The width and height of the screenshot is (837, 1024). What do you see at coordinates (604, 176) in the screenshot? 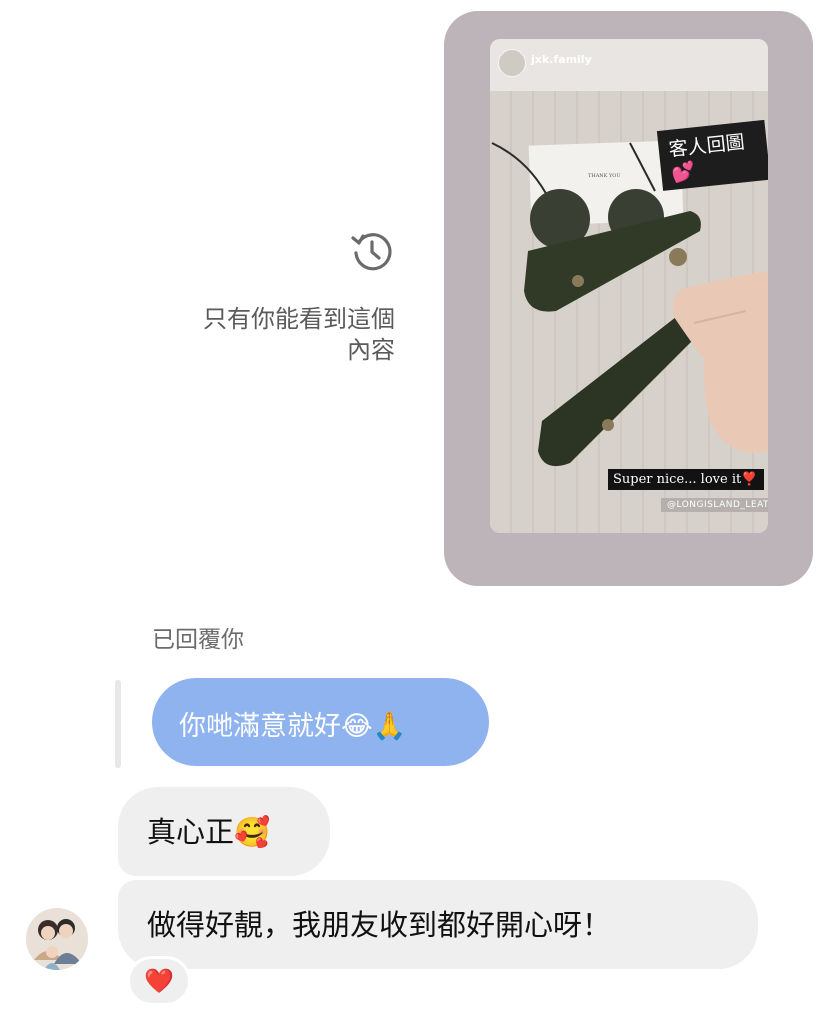
I see `svg-text: THANK YOU` at bounding box center [604, 176].